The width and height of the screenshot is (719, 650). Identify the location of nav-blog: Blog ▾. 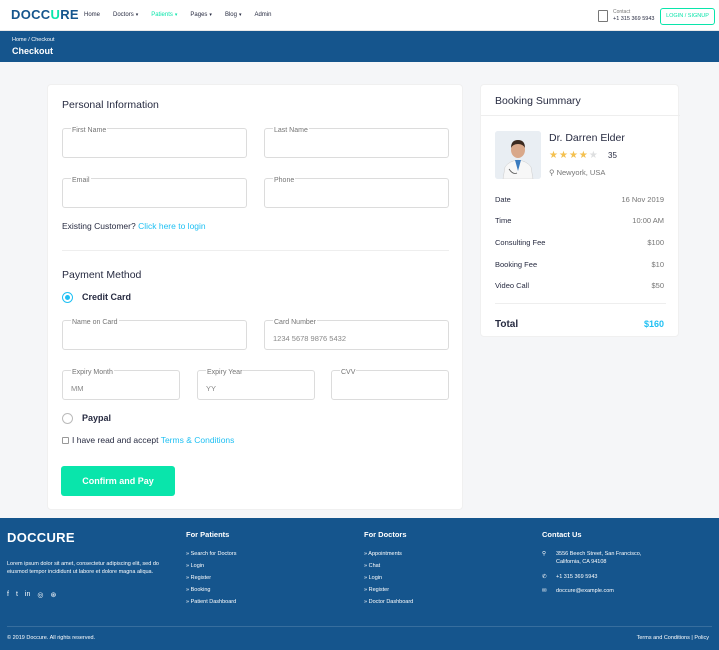
(233, 15).